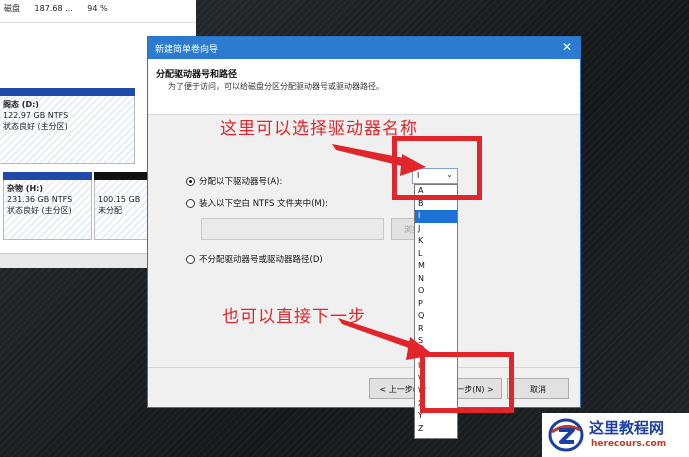 The image size is (689, 457). I want to click on drive-letter-option: P, so click(436, 304).